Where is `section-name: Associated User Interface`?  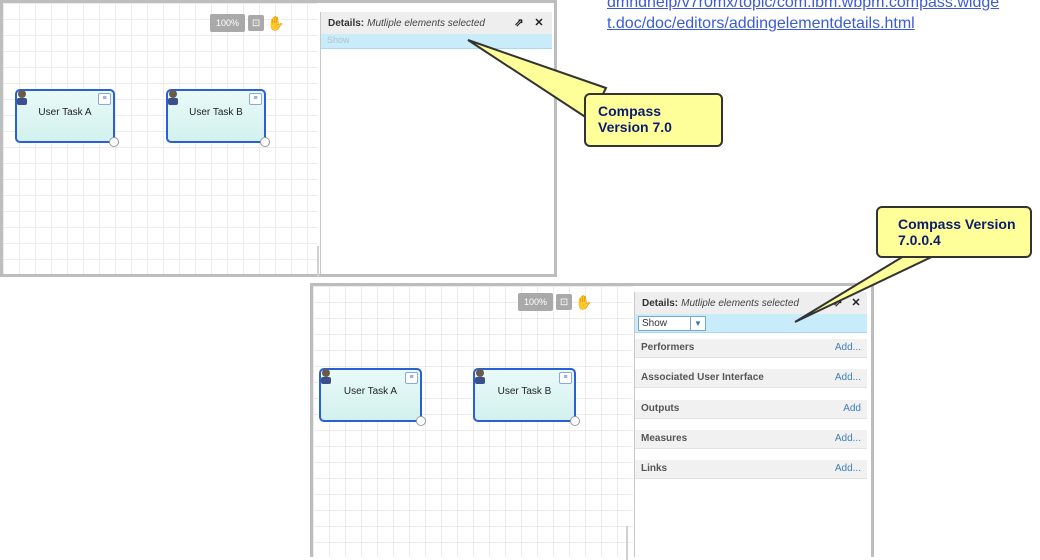
section-name: Associated User Interface is located at coordinates (702, 377).